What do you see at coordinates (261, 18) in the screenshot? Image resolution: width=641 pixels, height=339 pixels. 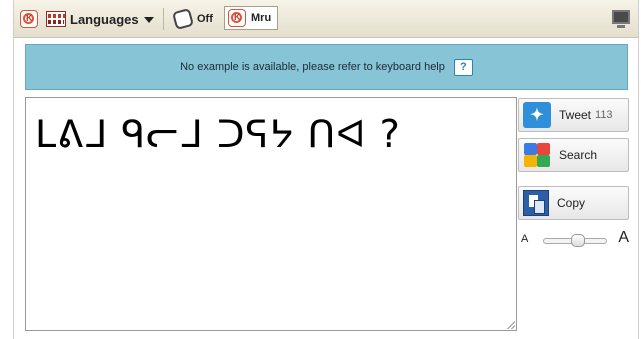 I see `mru-label: Mru` at bounding box center [261, 18].